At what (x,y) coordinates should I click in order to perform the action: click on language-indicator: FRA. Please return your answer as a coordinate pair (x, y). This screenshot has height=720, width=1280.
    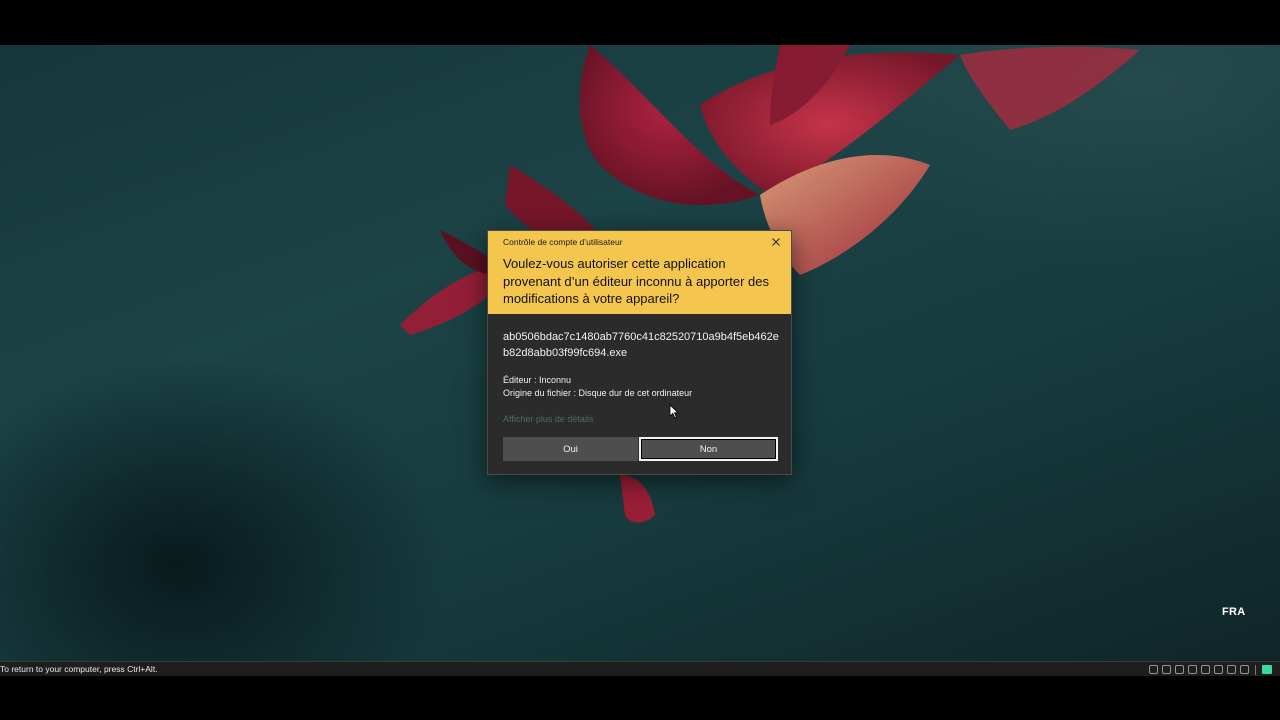
    Looking at the image, I should click on (1234, 612).